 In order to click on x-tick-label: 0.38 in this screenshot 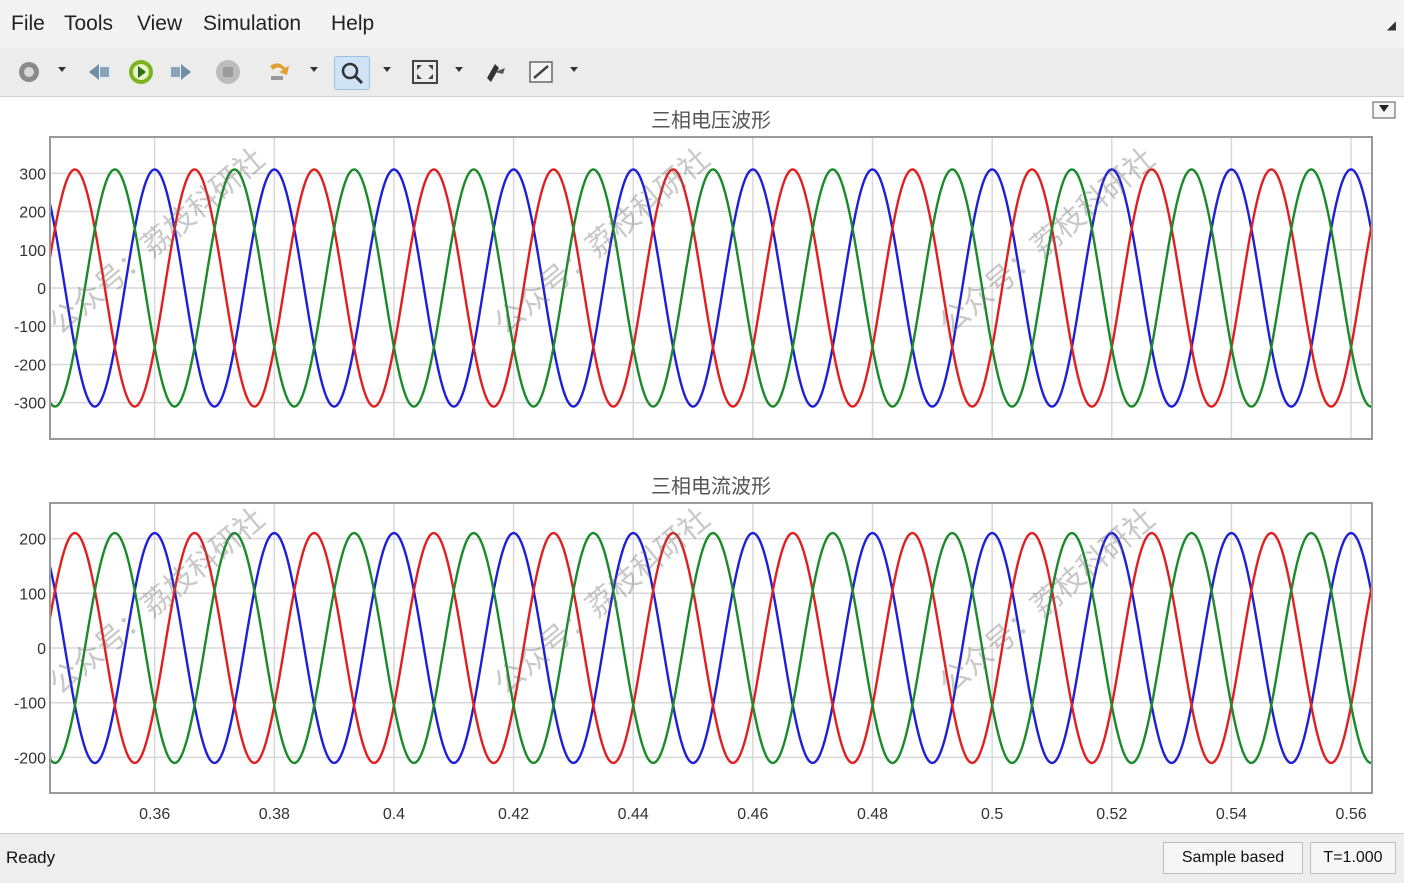, I will do `click(274, 814)`.